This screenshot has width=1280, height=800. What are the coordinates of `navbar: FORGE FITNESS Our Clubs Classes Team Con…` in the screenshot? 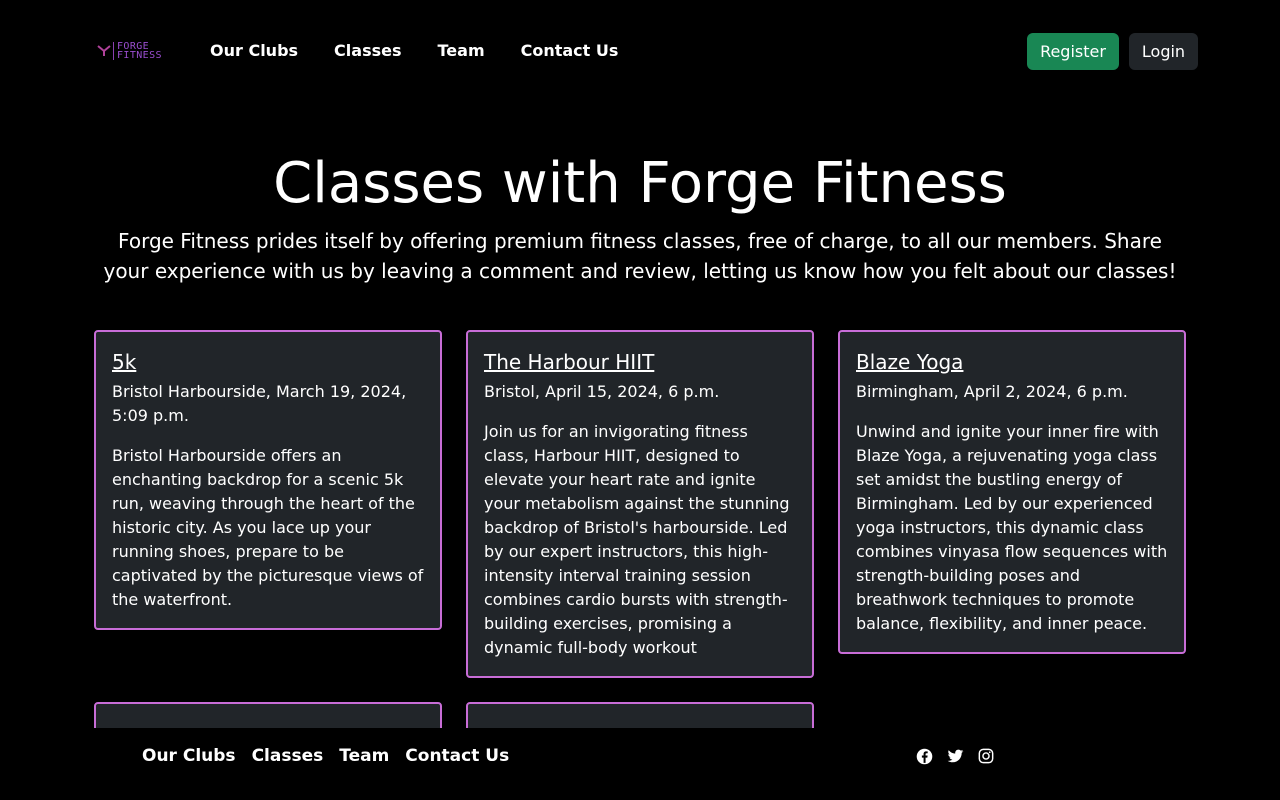 It's located at (640, 51).